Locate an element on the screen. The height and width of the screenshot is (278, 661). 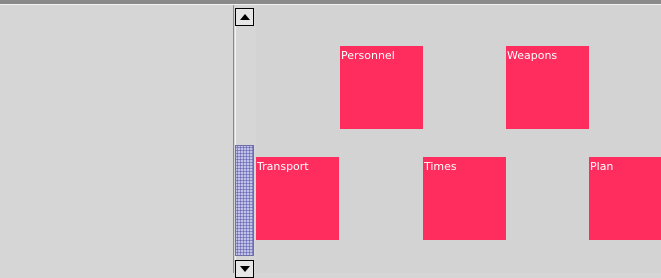
scroll-up-button is located at coordinates (244, 17).